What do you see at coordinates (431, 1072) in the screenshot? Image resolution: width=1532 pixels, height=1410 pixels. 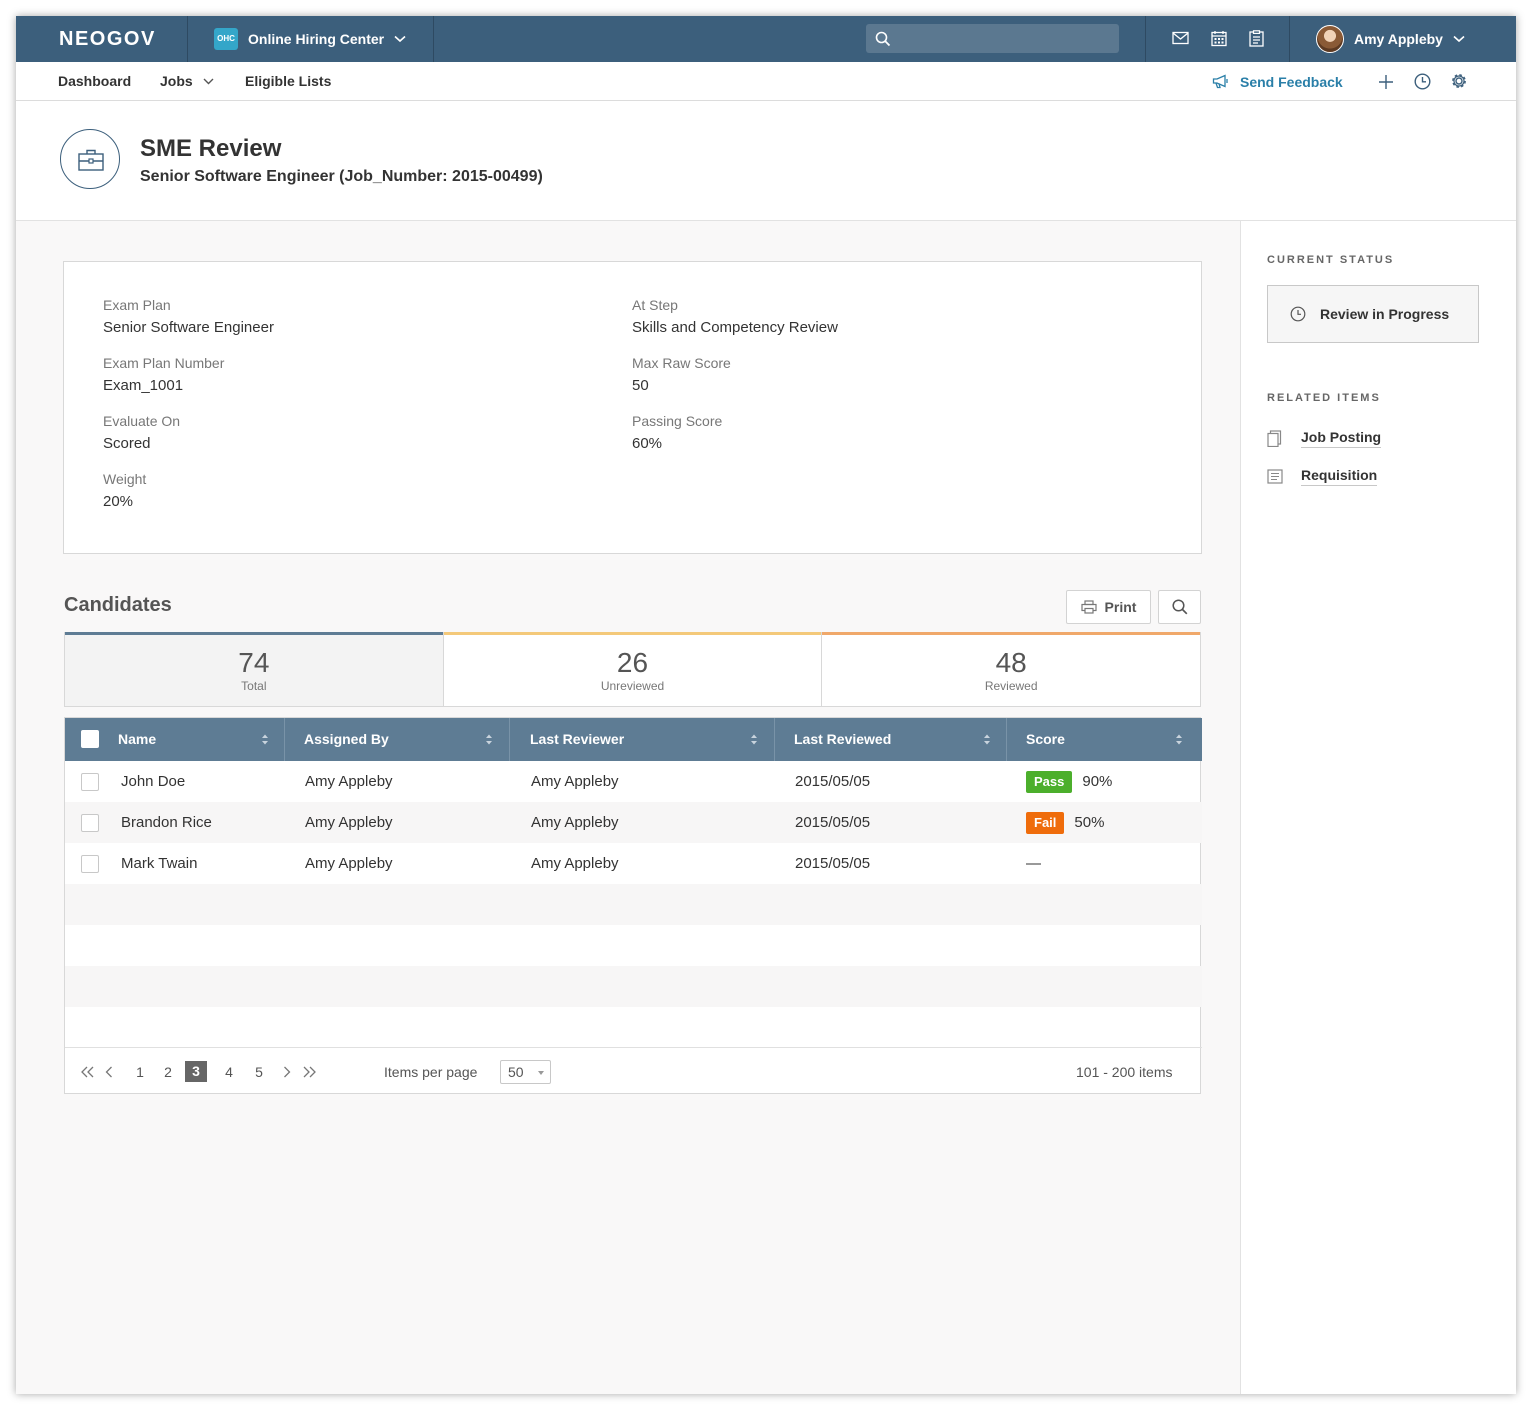 I see `items-per-page-label: Items per page` at bounding box center [431, 1072].